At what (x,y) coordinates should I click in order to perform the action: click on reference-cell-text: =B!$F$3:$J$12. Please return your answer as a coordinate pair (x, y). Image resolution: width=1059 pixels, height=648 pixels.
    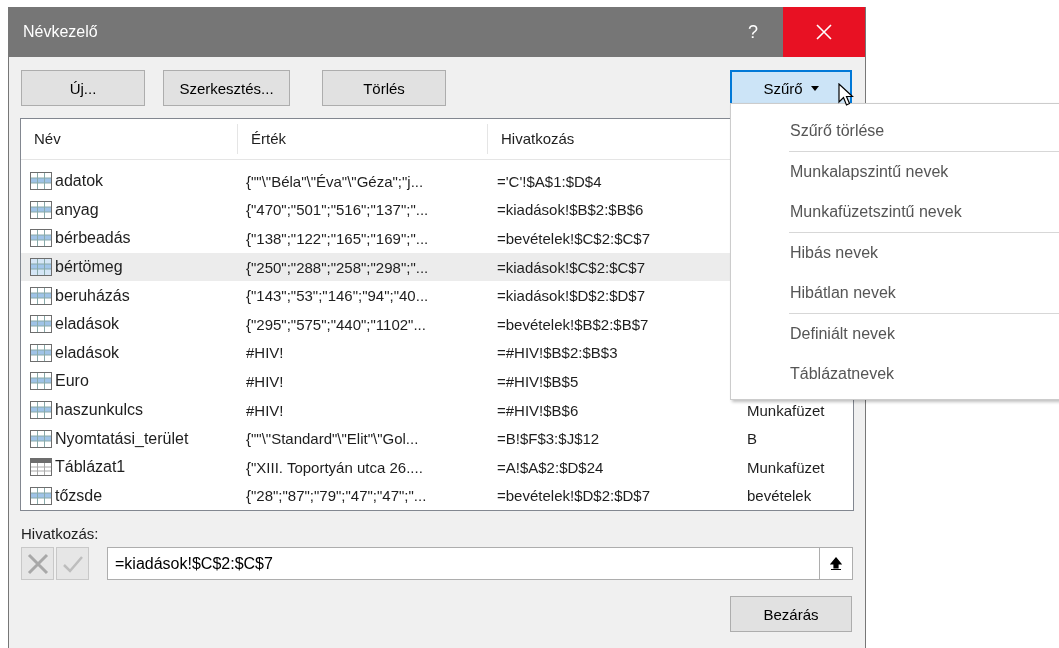
    Looking at the image, I should click on (548, 439).